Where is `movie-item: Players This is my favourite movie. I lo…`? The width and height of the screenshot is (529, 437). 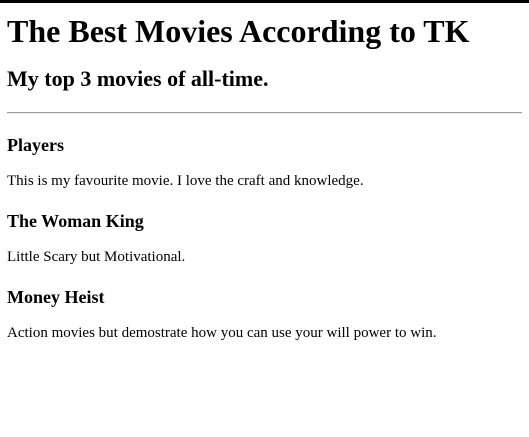
movie-item: Players This is my favourite movie. I lo… is located at coordinates (264, 162).